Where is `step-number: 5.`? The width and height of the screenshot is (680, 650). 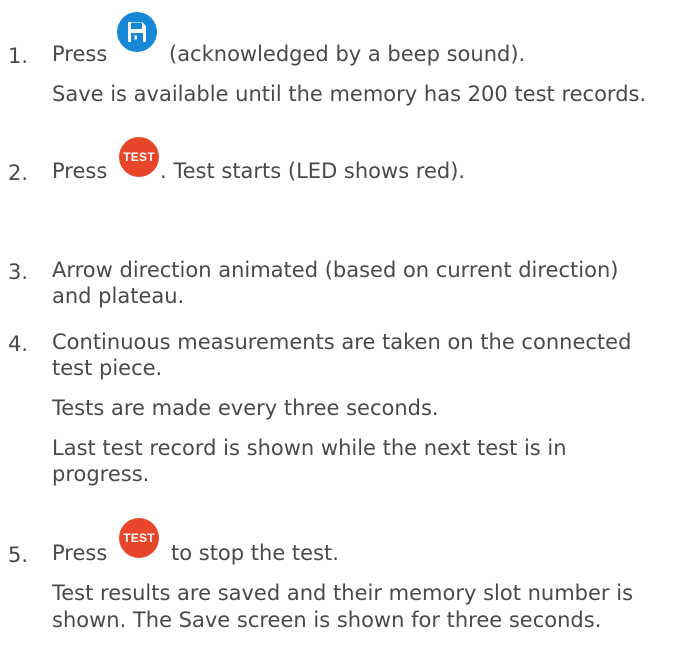 step-number: 5. is located at coordinates (18, 555).